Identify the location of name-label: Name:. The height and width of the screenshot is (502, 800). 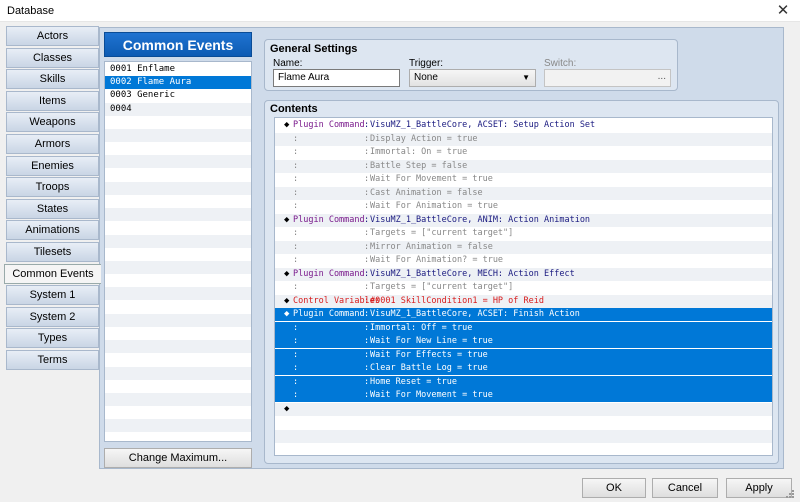
(288, 63).